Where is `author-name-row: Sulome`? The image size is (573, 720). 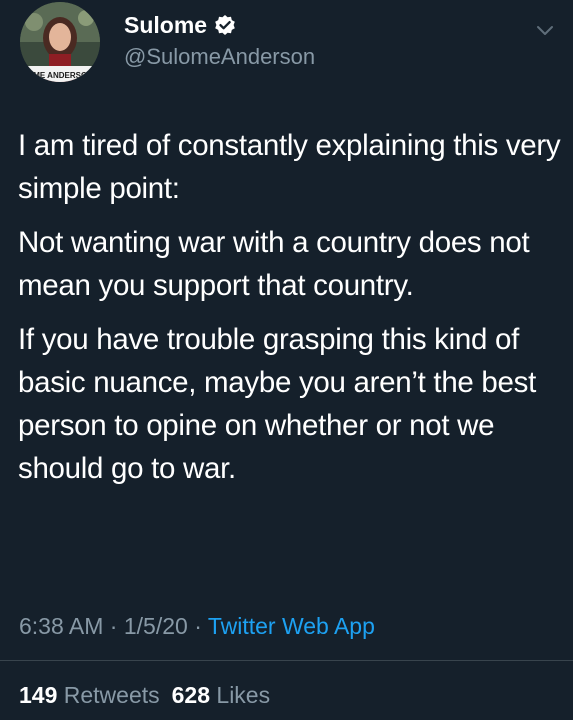
author-name-row: Sulome is located at coordinates (180, 25).